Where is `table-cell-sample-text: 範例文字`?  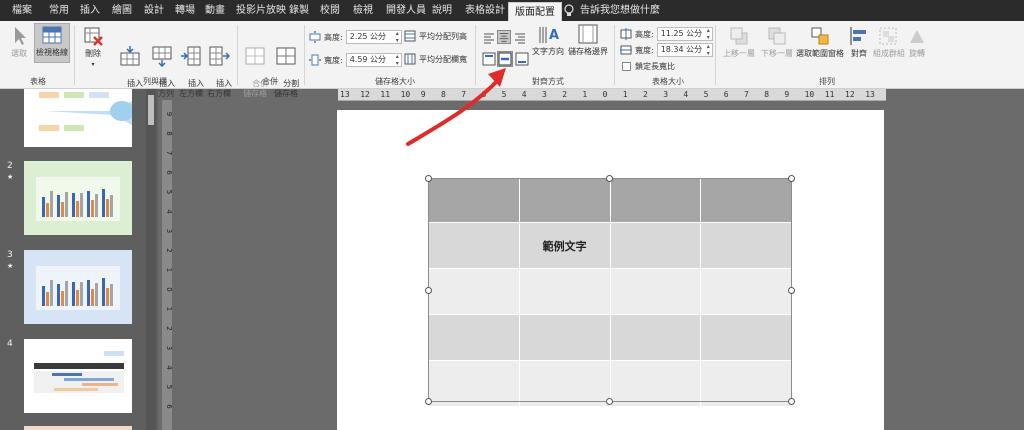 table-cell-sample-text: 範例文字 is located at coordinates (564, 245).